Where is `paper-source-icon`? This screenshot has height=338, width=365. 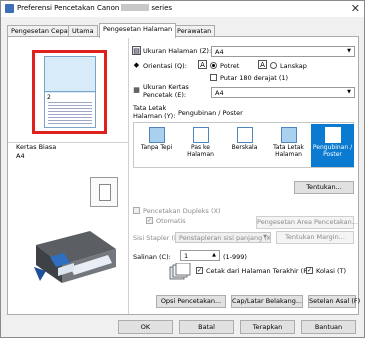
paper-source-icon is located at coordinates (104, 192).